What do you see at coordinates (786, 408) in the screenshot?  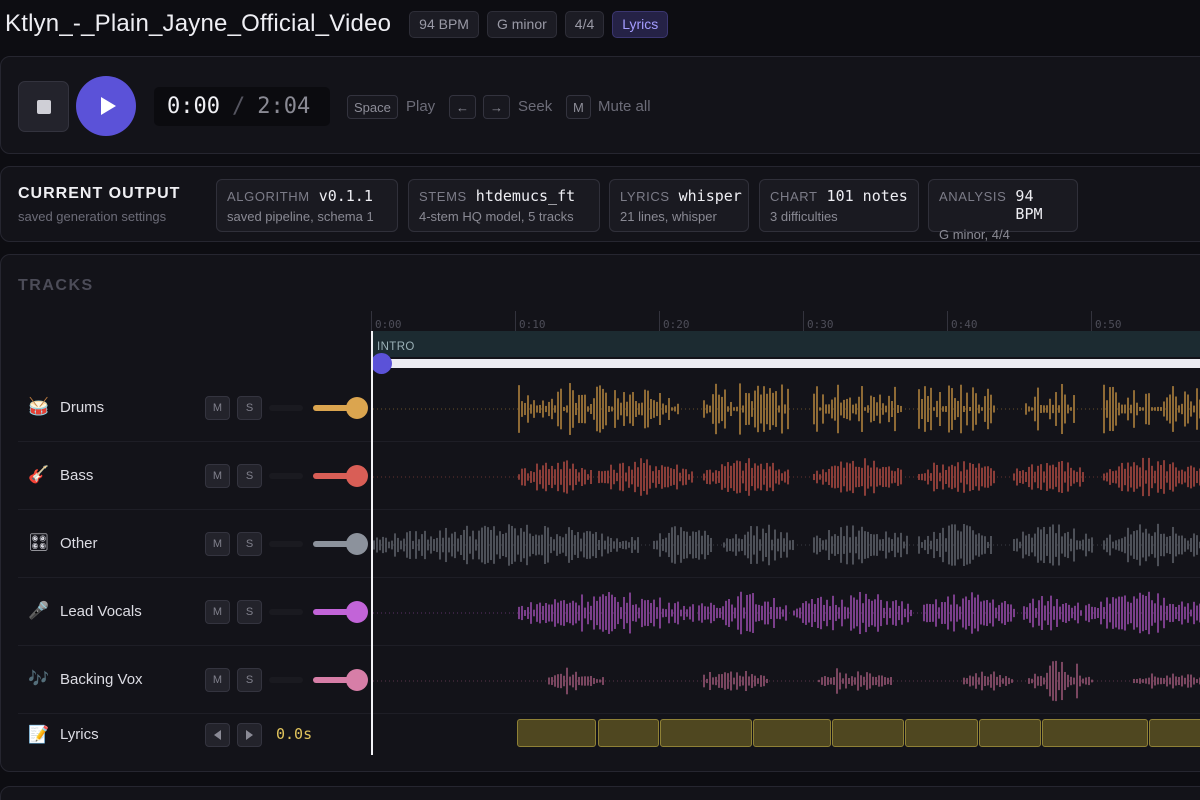 I see `drums-waveform` at bounding box center [786, 408].